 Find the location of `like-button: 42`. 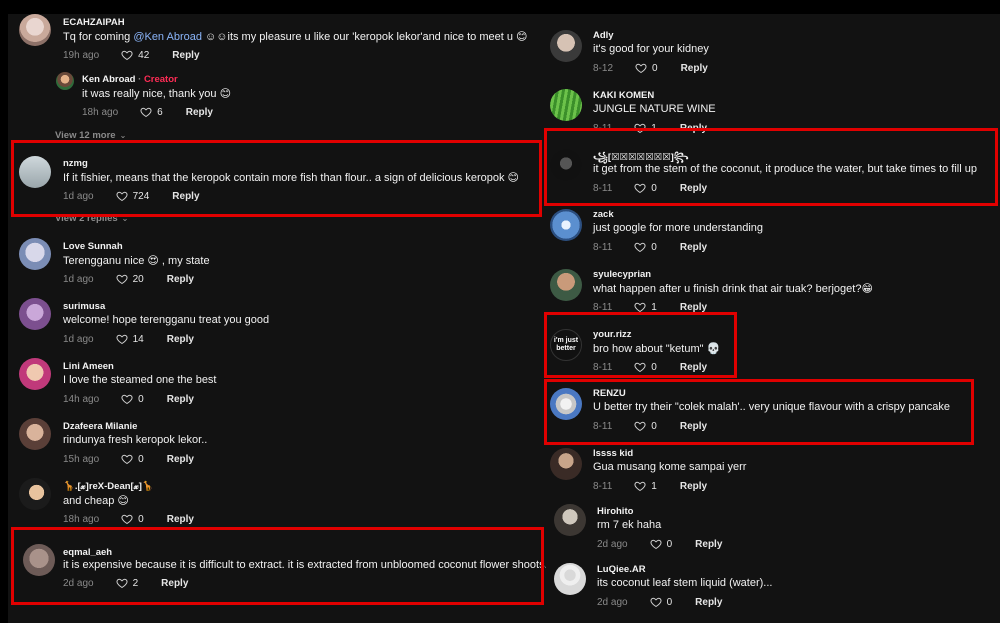

like-button: 42 is located at coordinates (135, 55).